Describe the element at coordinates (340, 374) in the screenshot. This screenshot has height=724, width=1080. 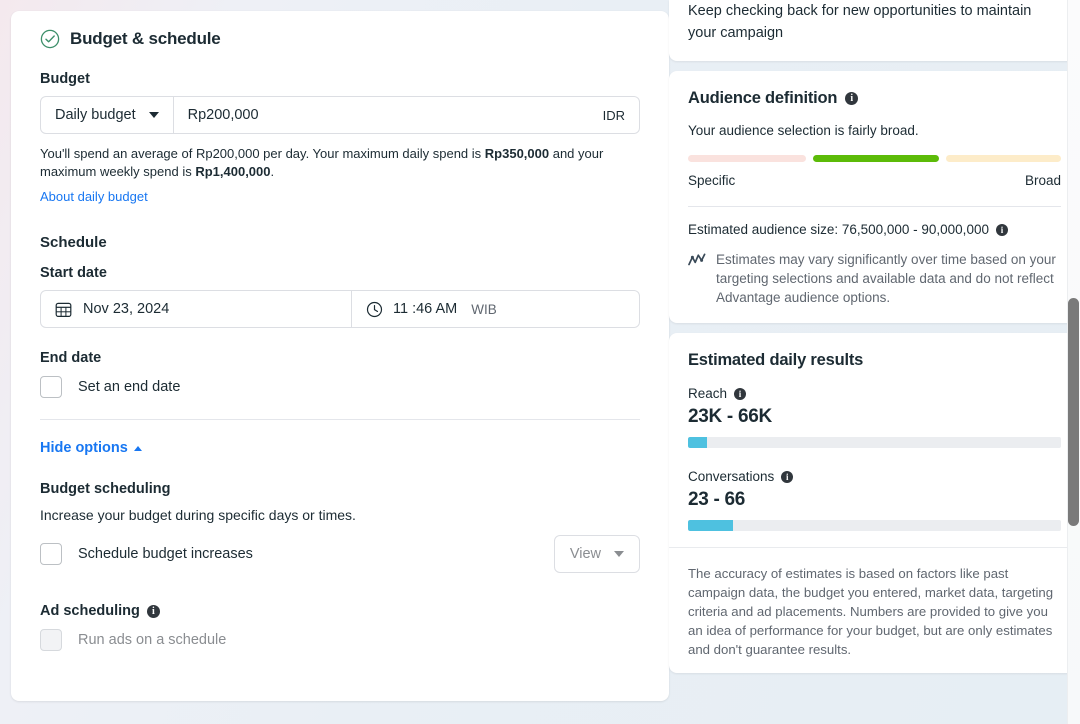
I see `end-date-section: End date Set an end date` at that location.